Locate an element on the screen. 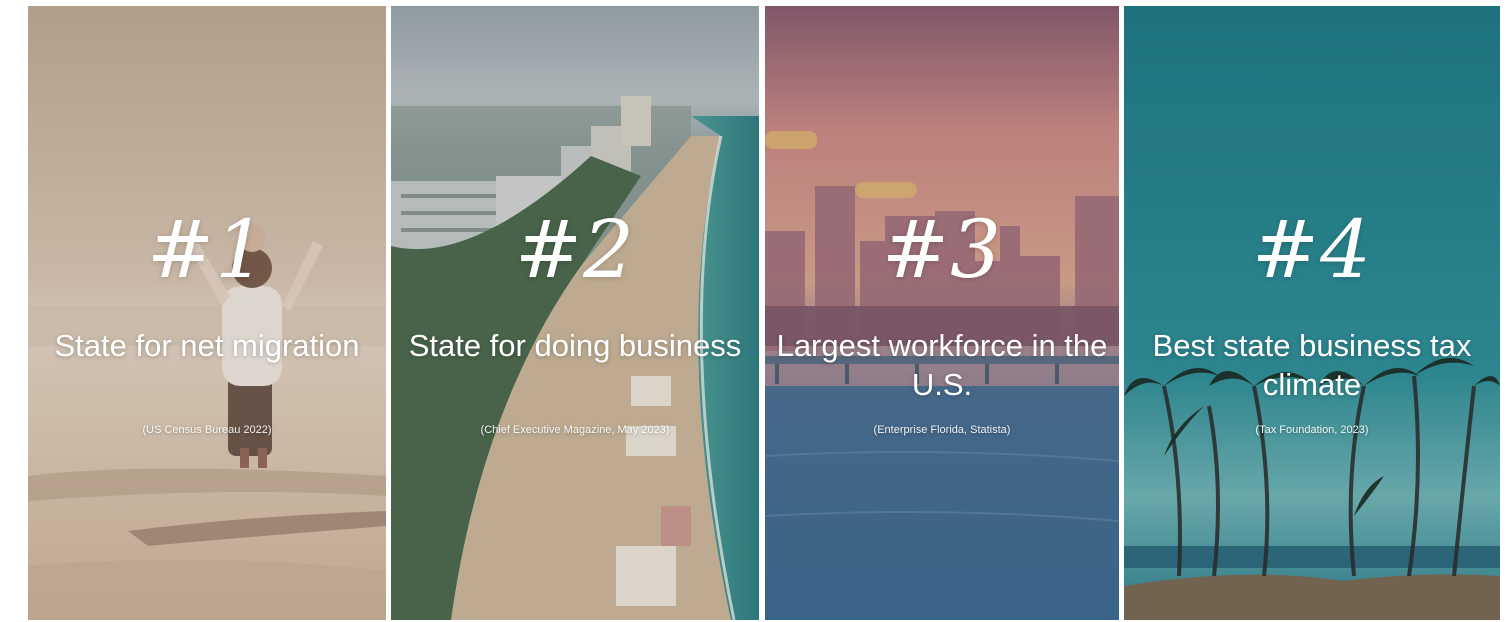  stat-headline: State for net migration is located at coordinates (207, 345).